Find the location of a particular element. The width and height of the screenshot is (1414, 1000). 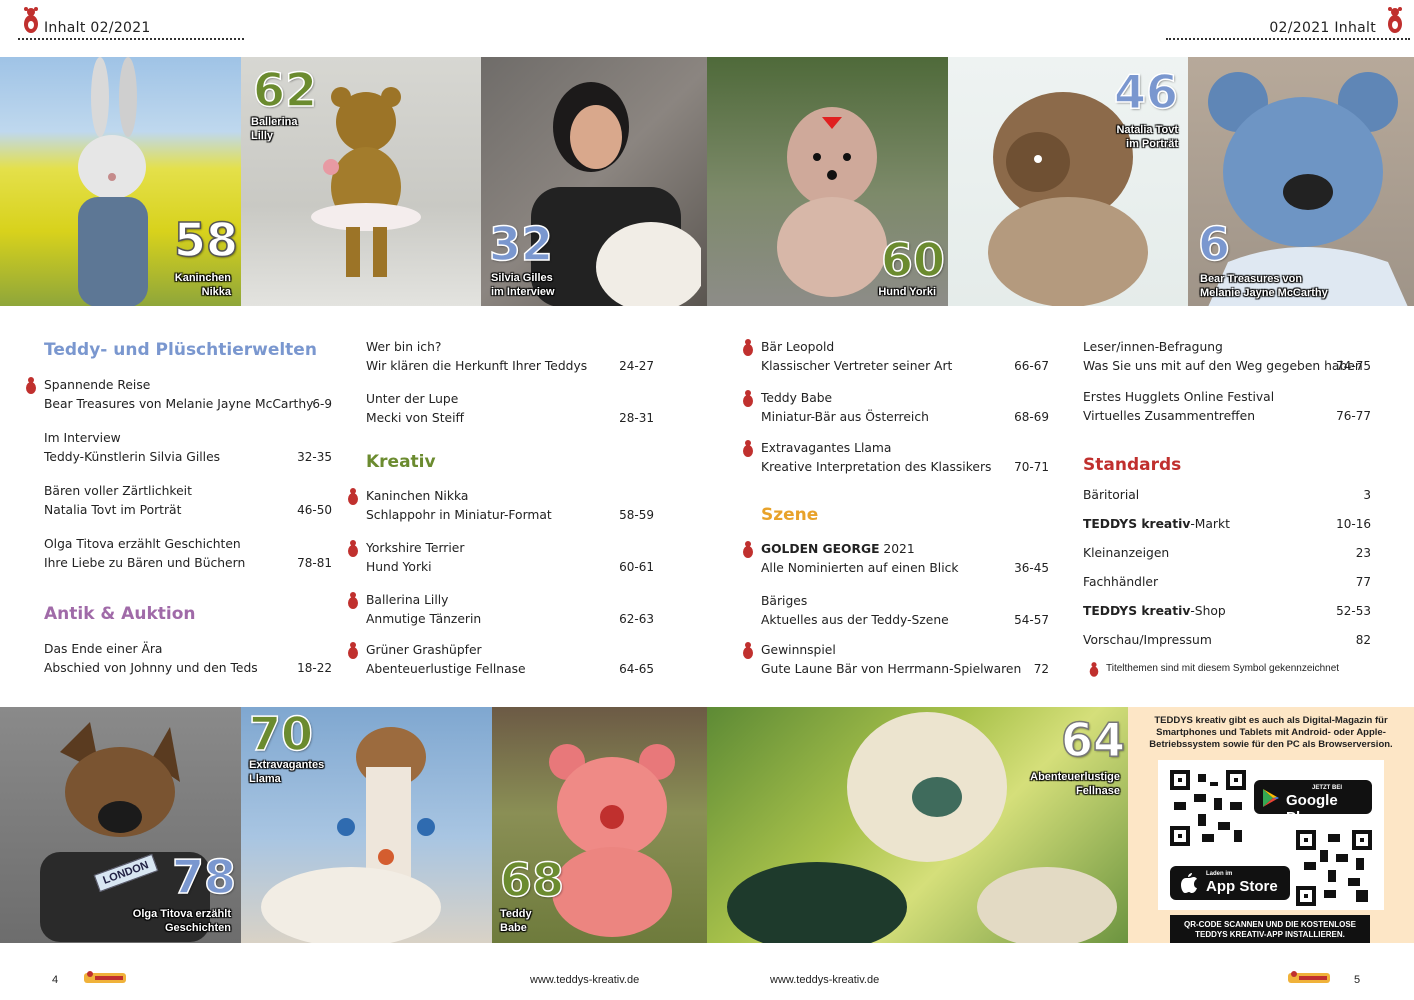

section-title-standards: Standards is located at coordinates (1132, 465).